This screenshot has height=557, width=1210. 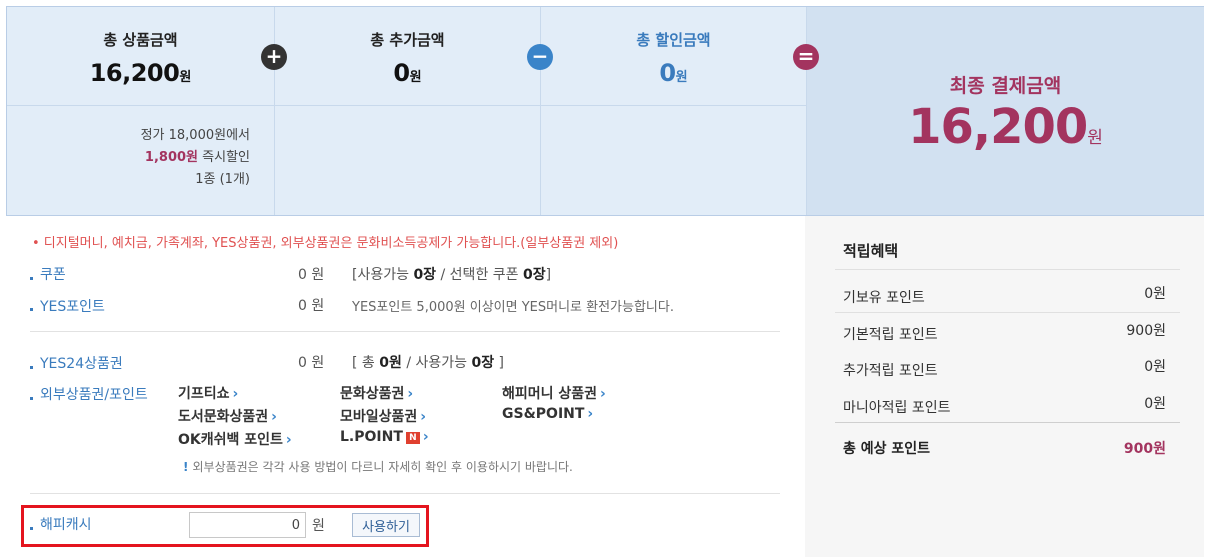 What do you see at coordinates (311, 363) in the screenshot?
I see `yes24-gift-amount: 0 원` at bounding box center [311, 363].